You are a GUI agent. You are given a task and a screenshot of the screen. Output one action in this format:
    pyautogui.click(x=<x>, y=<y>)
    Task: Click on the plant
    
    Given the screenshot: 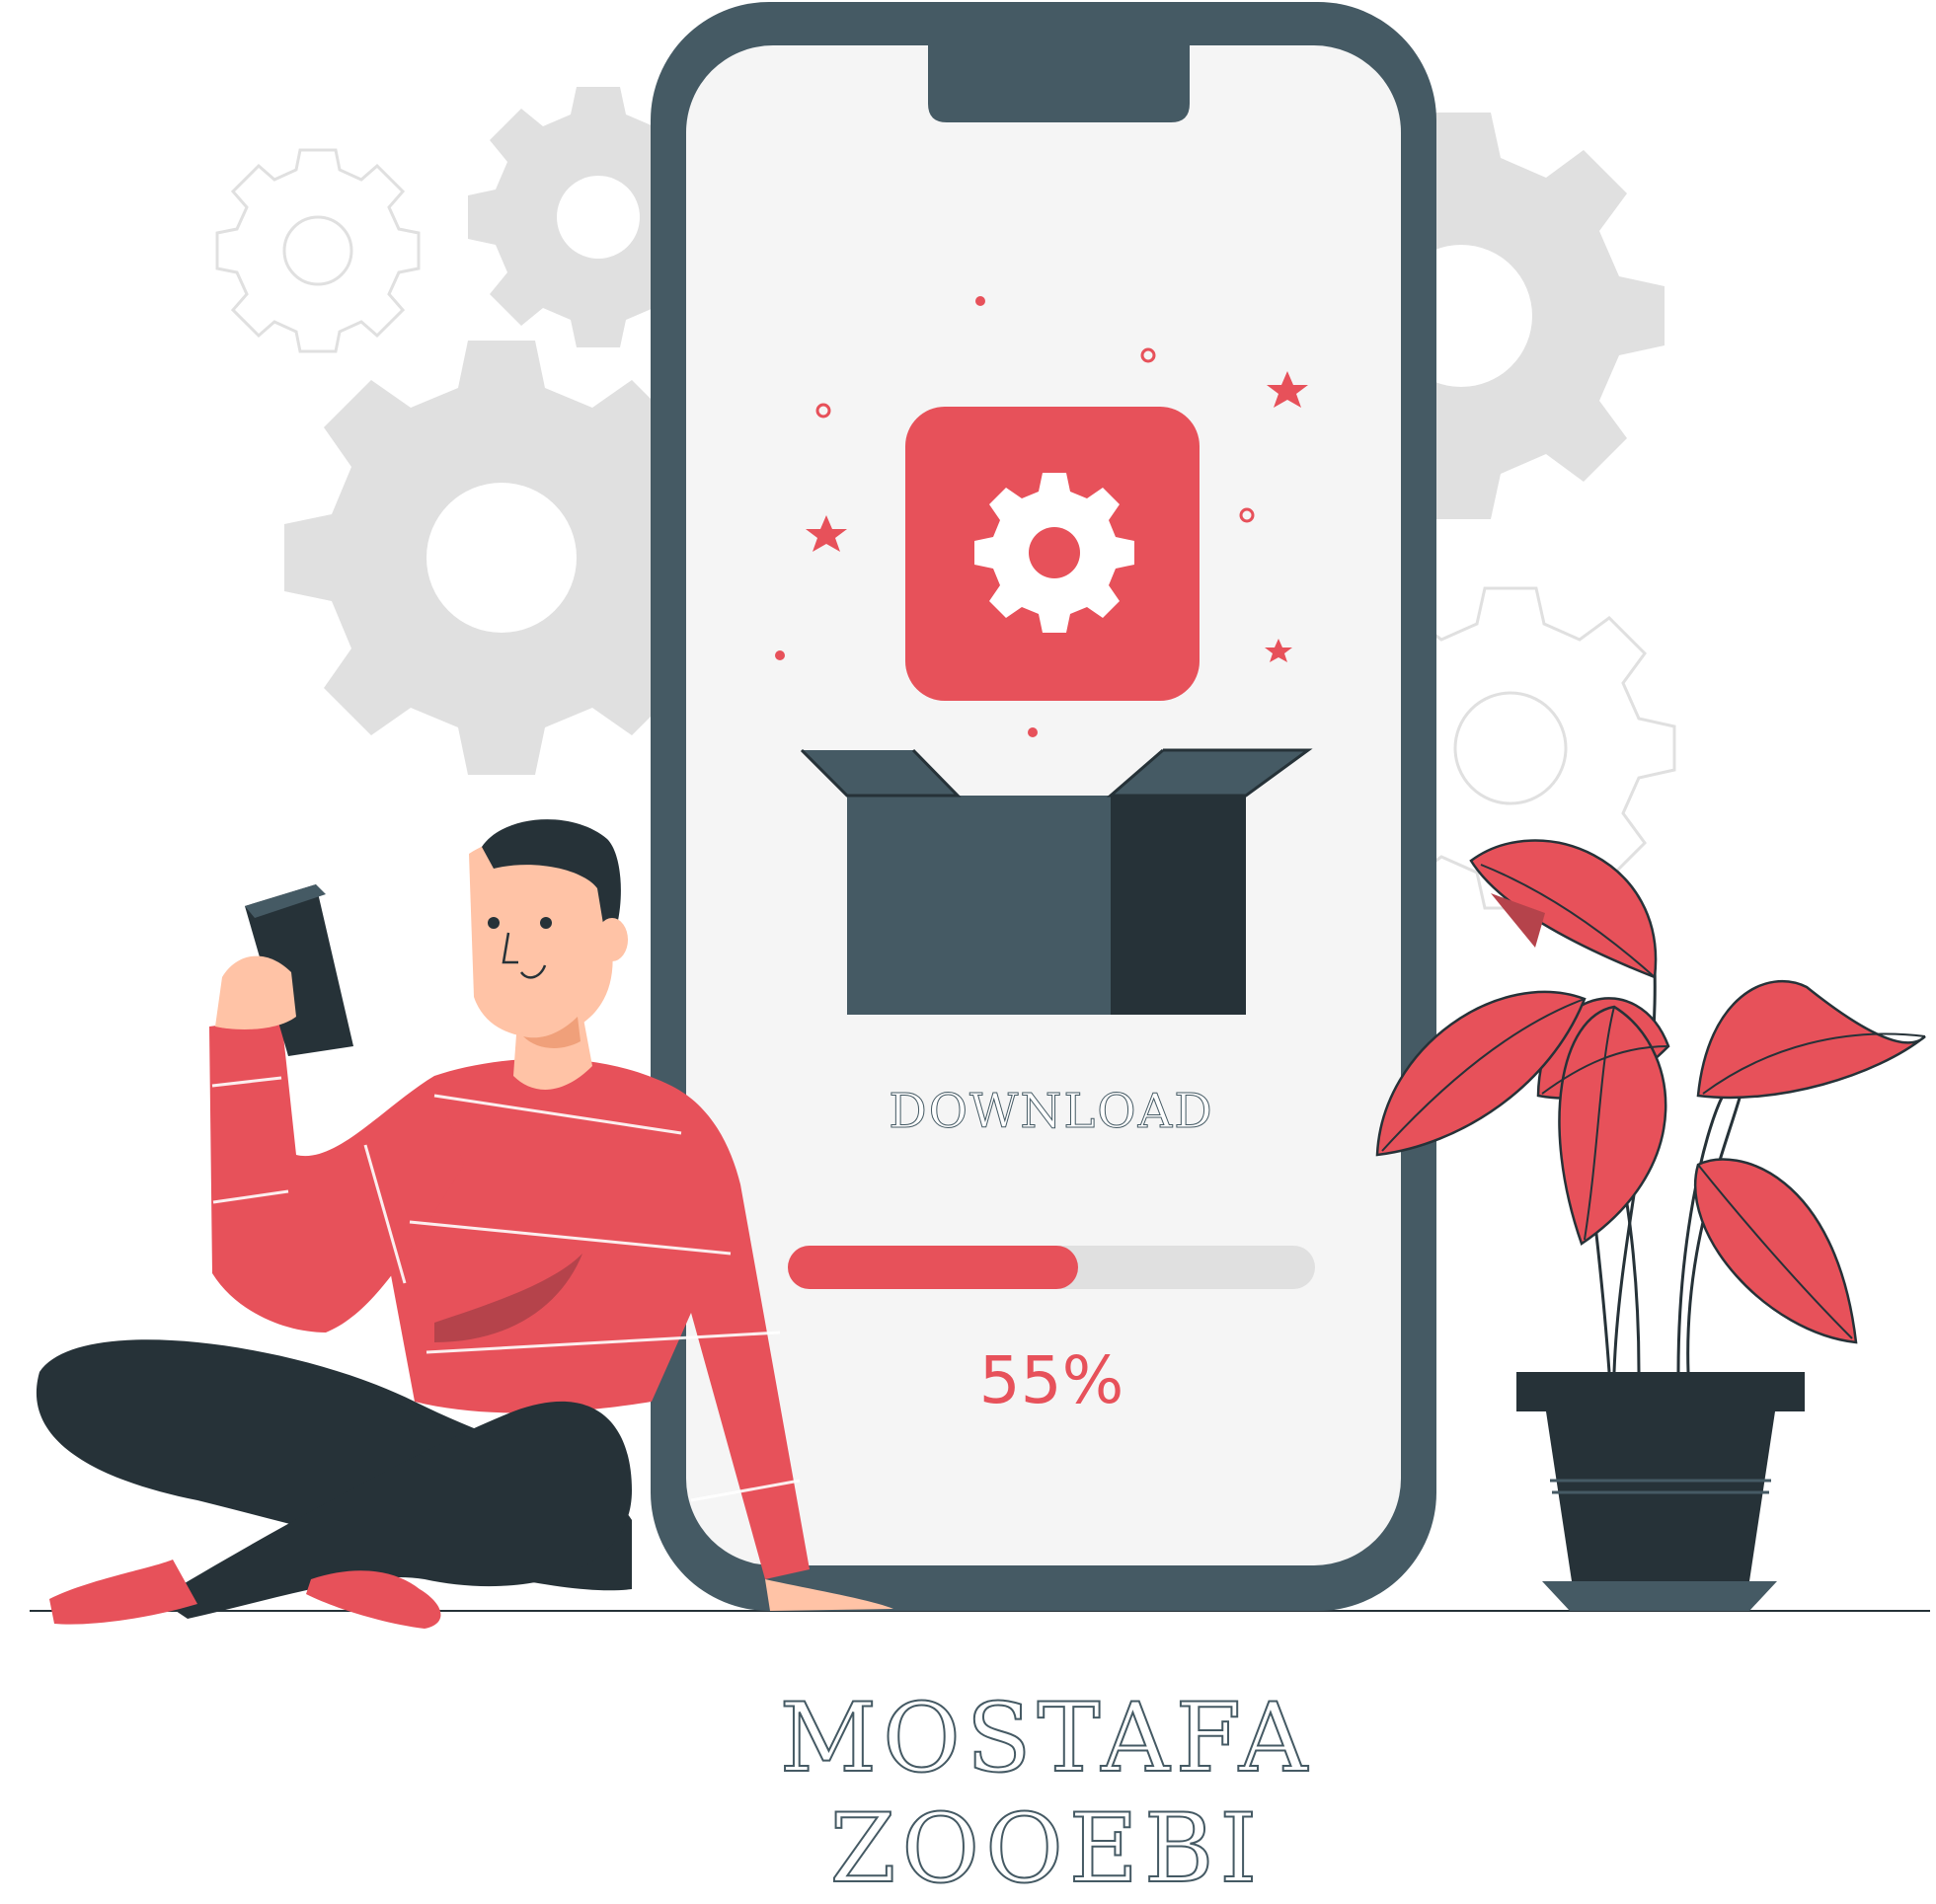 What is the action you would take?
    pyautogui.click(x=1650, y=1225)
    